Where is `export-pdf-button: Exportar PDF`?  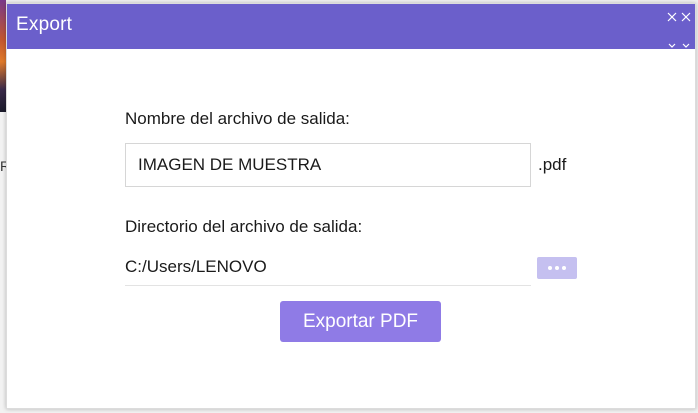 export-pdf-button: Exportar PDF is located at coordinates (360, 321).